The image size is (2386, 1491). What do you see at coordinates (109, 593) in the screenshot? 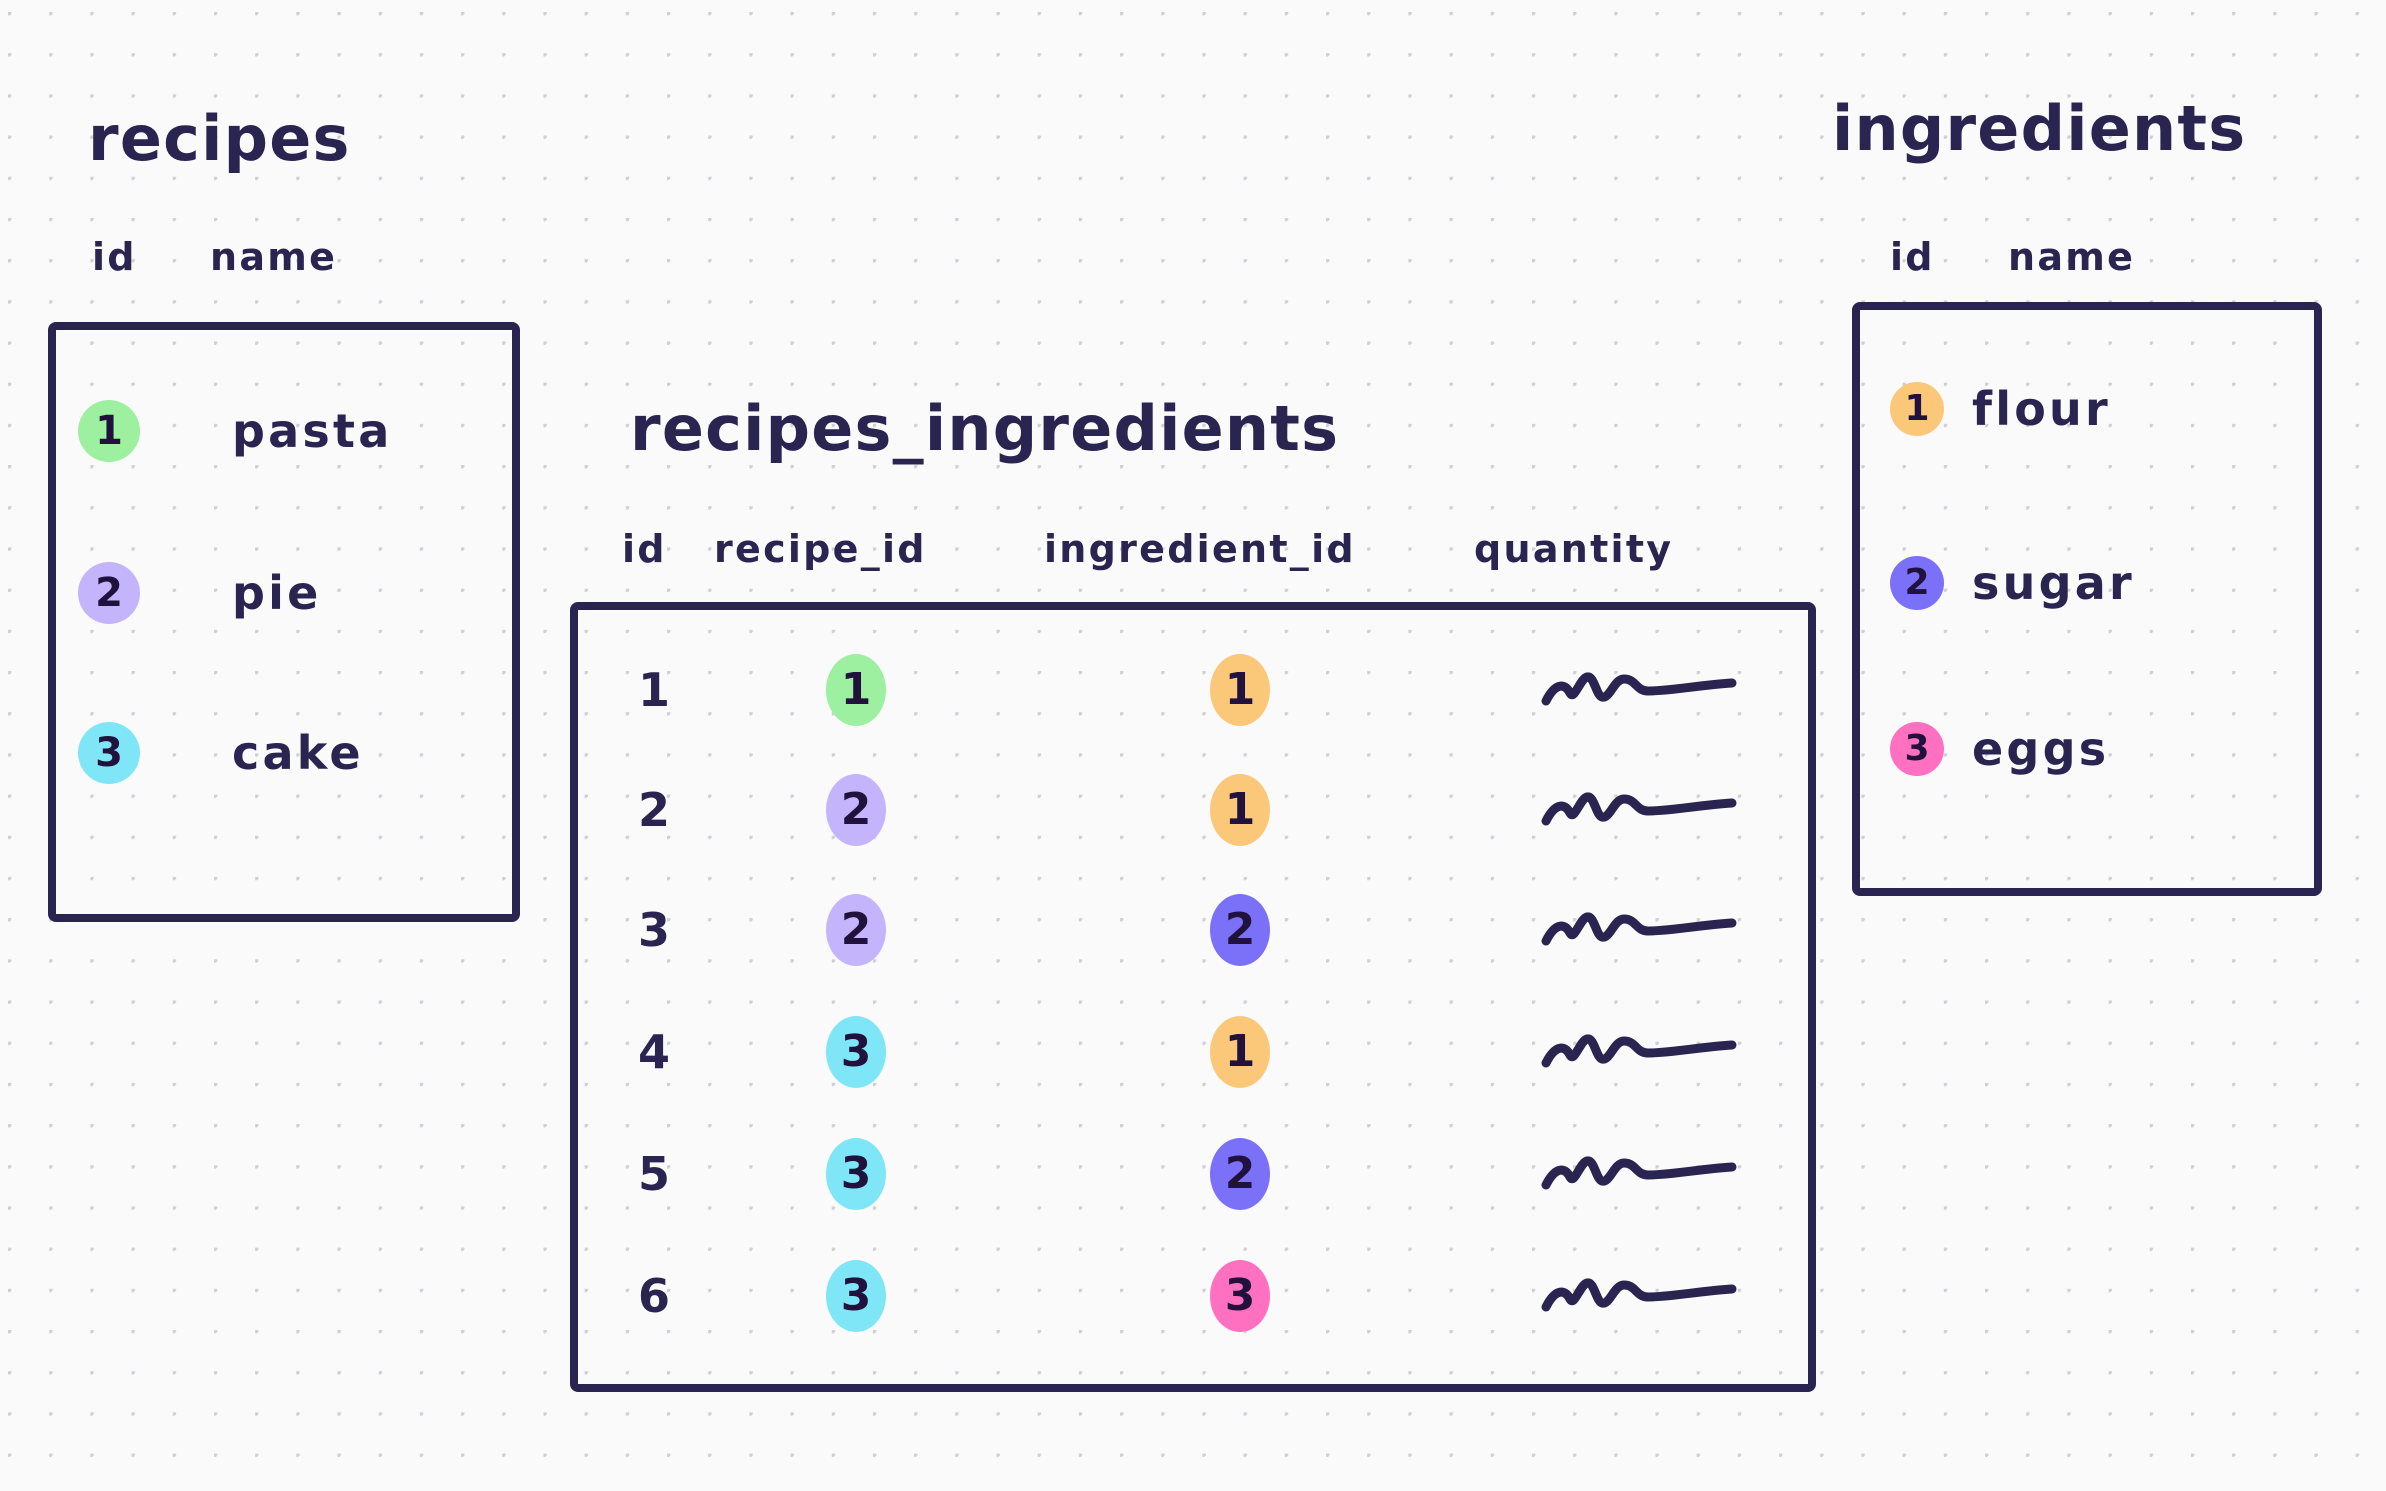
I see `recipes-id-badge: 2` at bounding box center [109, 593].